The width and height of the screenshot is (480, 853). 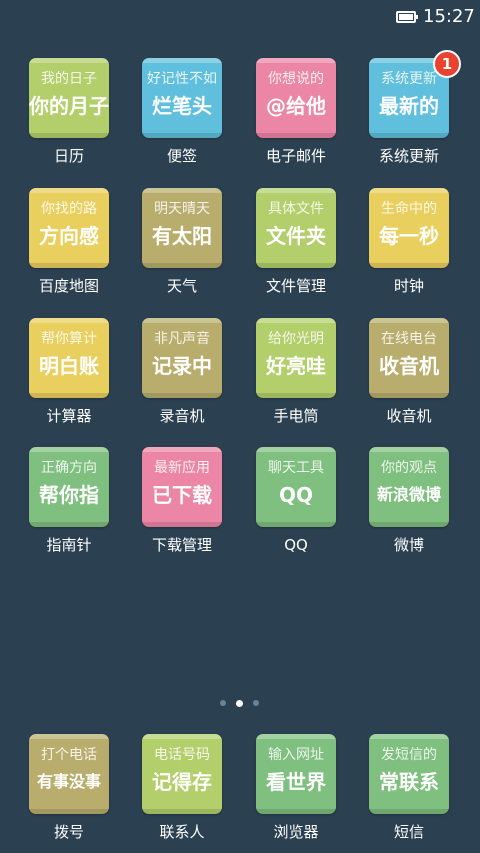 What do you see at coordinates (182, 366) in the screenshot?
I see `app-slogan: 记录中` at bounding box center [182, 366].